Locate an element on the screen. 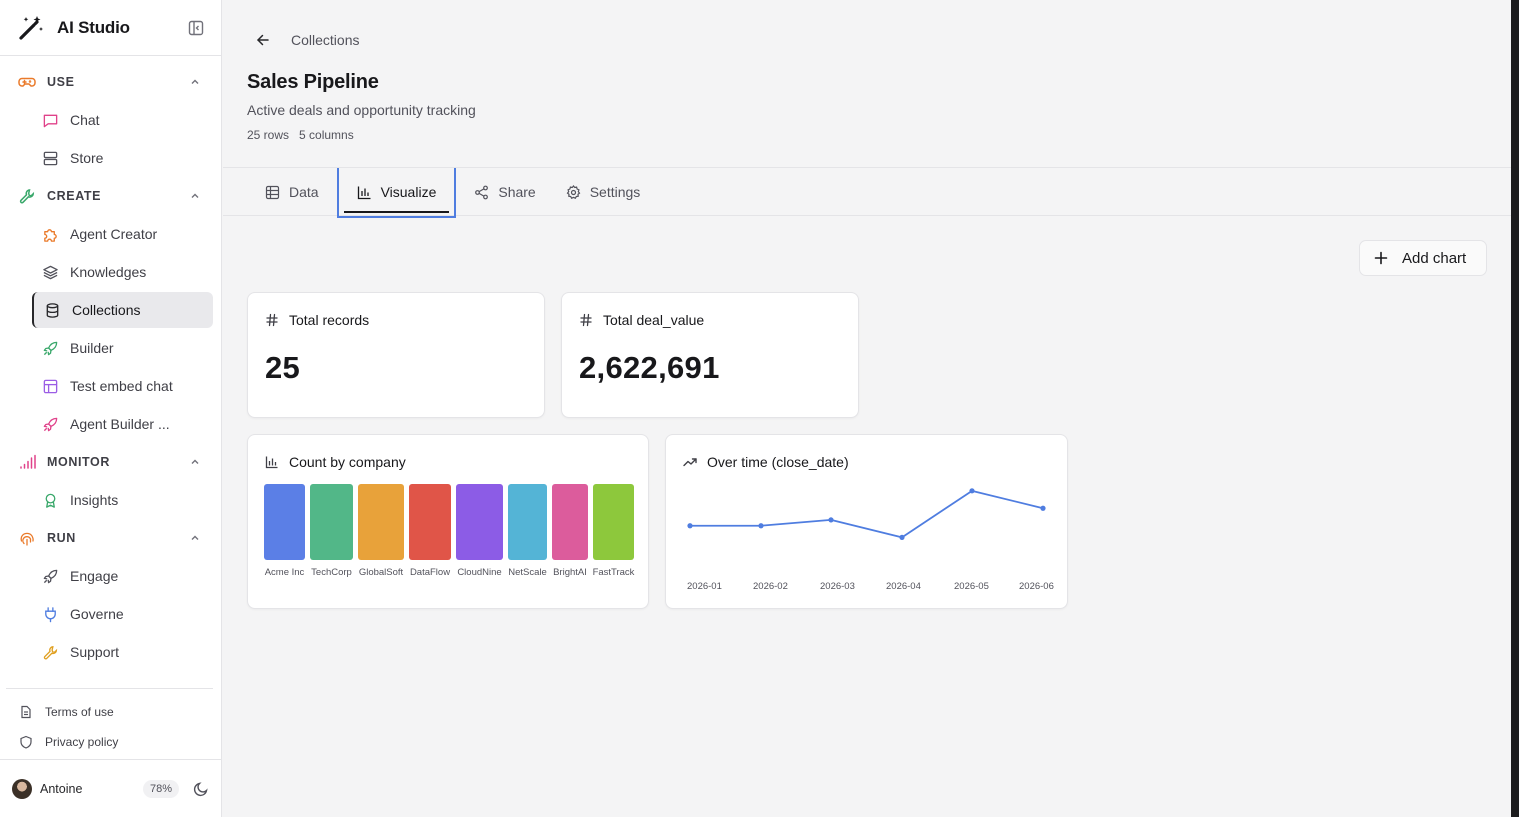  section-use: USE is located at coordinates (110, 82).